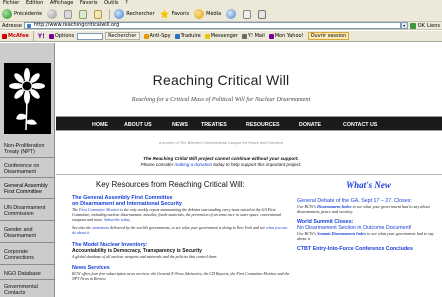  Describe the element at coordinates (180, 14) in the screenshot. I see `favorites-label: Favoris` at that location.